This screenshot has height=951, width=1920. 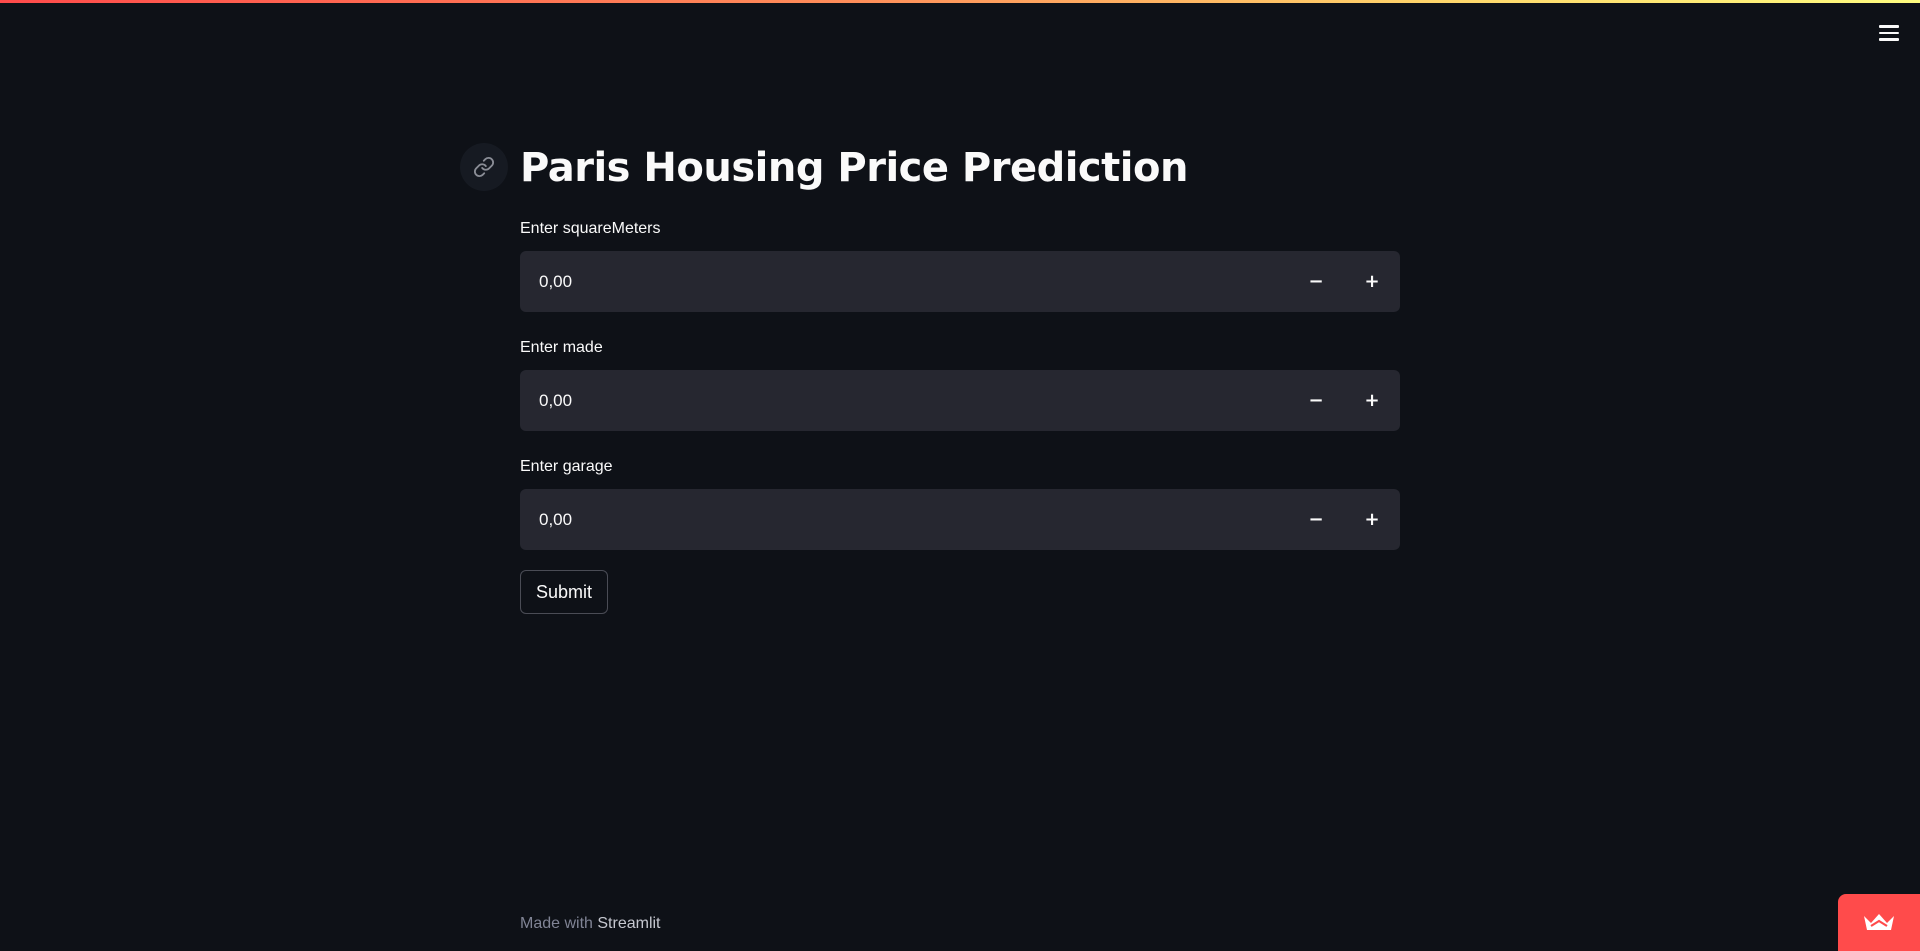 What do you see at coordinates (590, 228) in the screenshot?
I see `squaremeters-label: Enter squareMeters` at bounding box center [590, 228].